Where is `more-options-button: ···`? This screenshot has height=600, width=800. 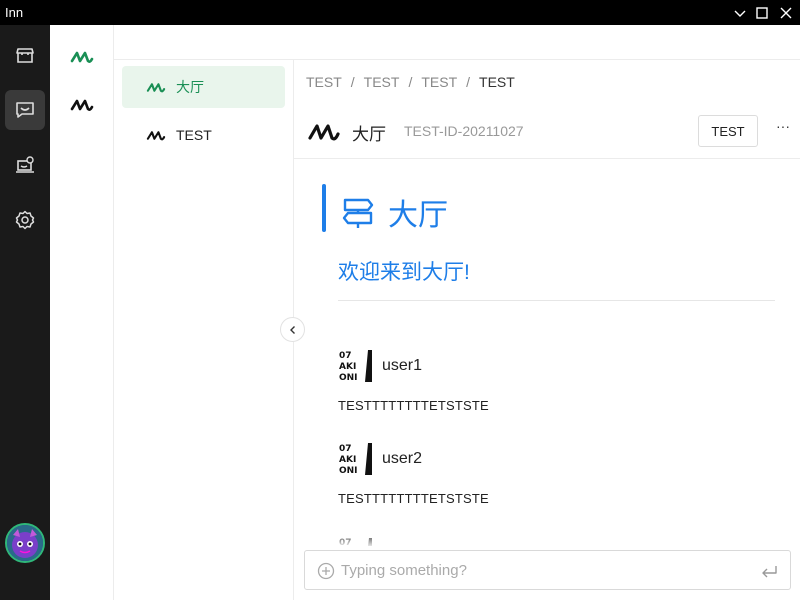
more-options-button: ··· is located at coordinates (783, 129).